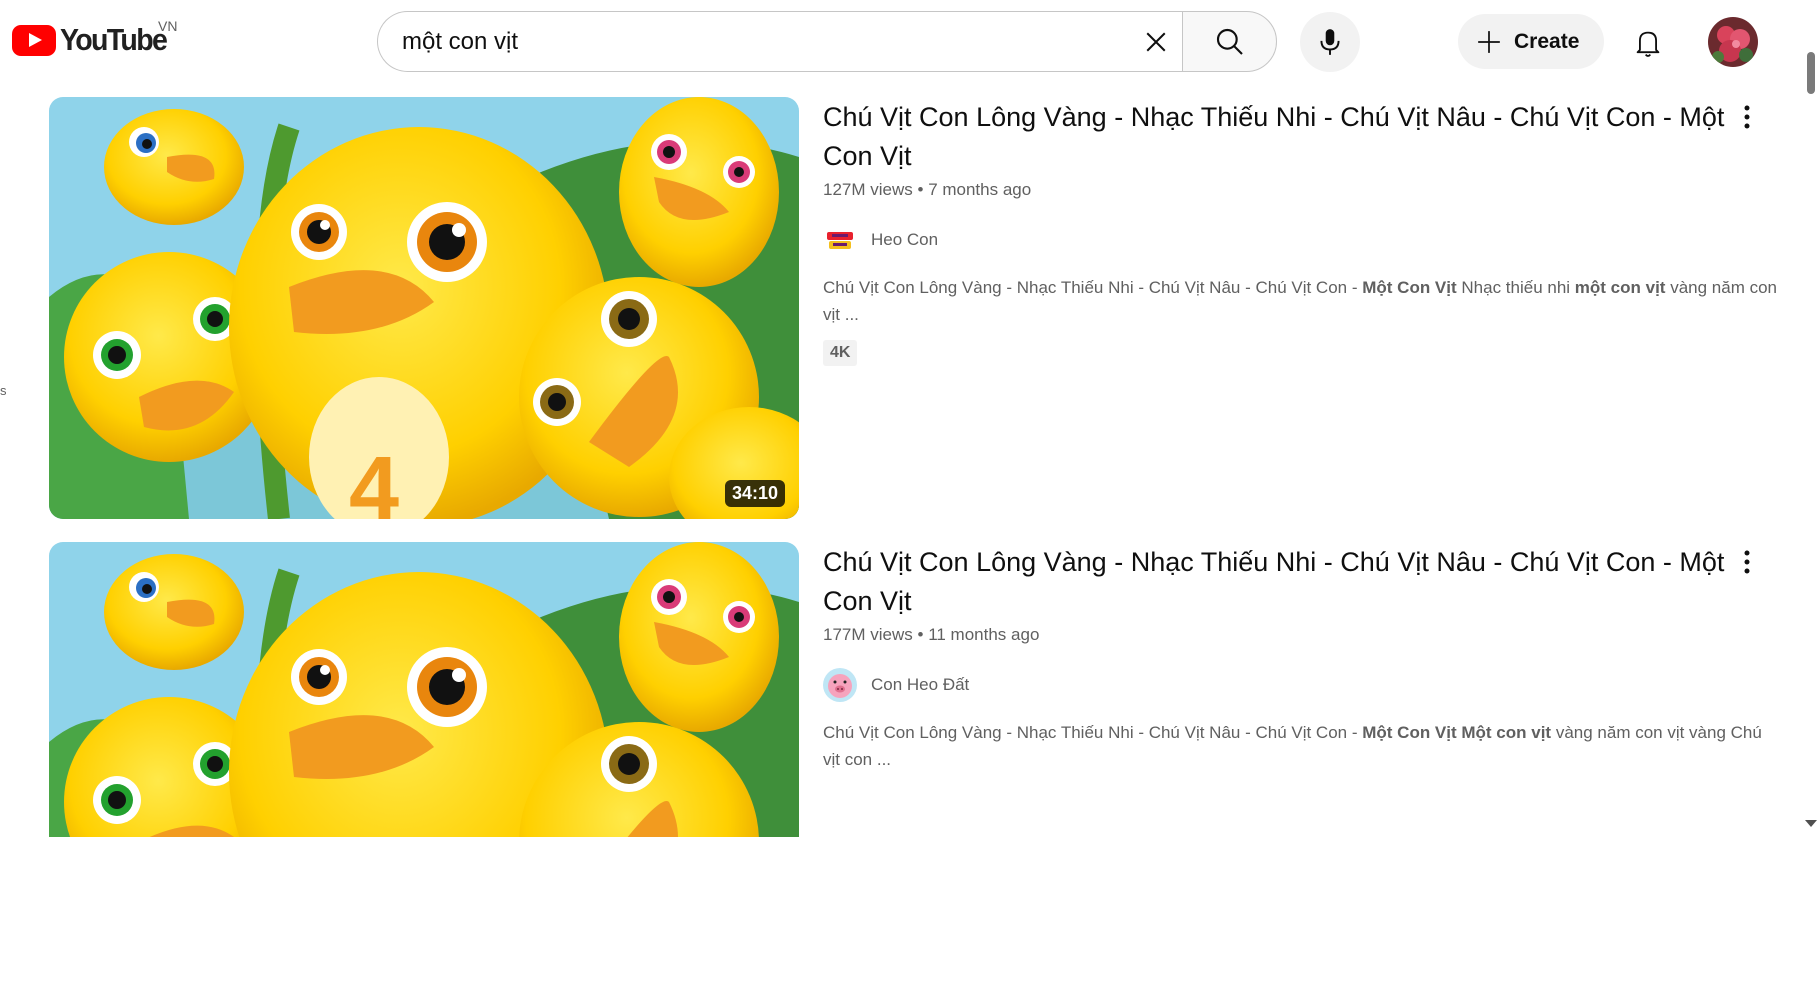 The width and height of the screenshot is (1819, 989). What do you see at coordinates (920, 685) in the screenshot?
I see `channel-name: Con Heo Đất` at bounding box center [920, 685].